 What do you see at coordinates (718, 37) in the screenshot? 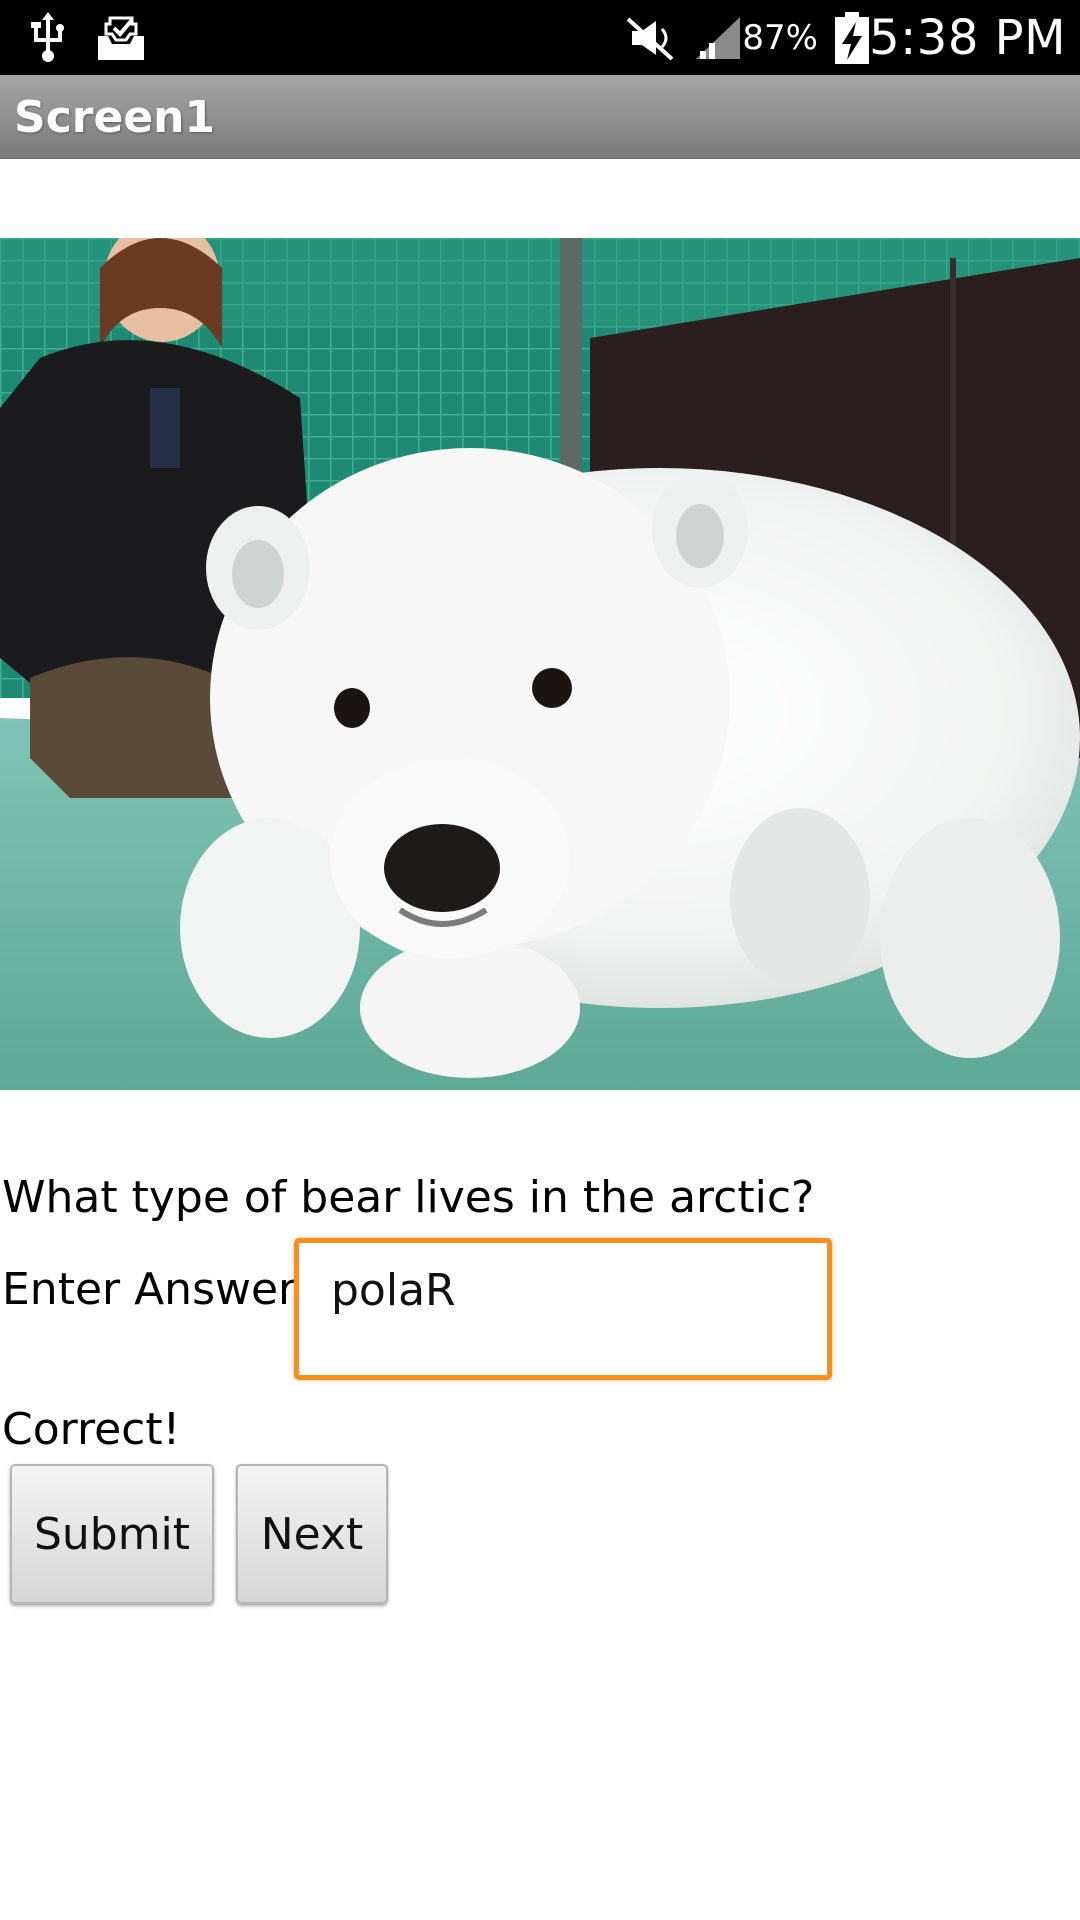
I see `signal-icon` at bounding box center [718, 37].